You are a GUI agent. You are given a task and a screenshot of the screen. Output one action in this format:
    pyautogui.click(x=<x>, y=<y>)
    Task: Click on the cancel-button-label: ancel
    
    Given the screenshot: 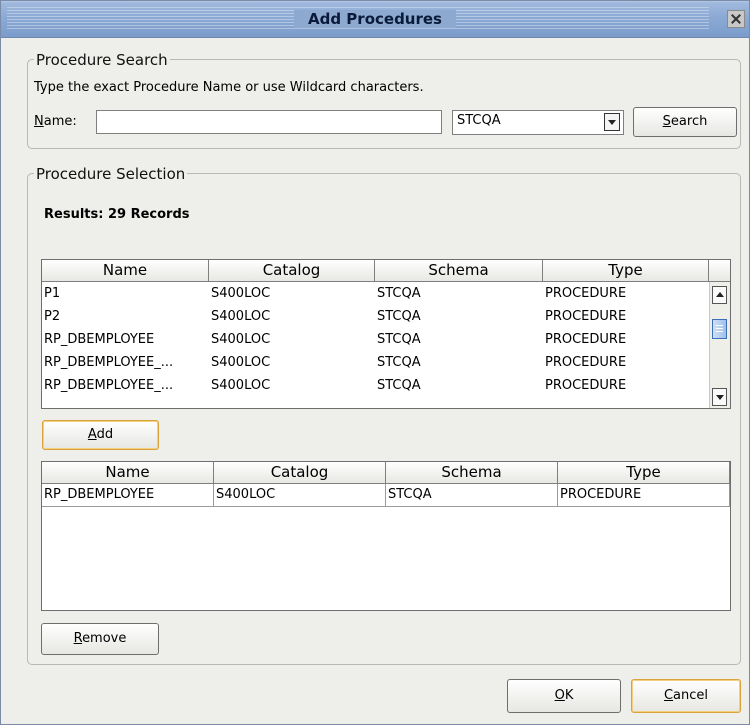 What is the action you would take?
    pyautogui.click(x=691, y=695)
    